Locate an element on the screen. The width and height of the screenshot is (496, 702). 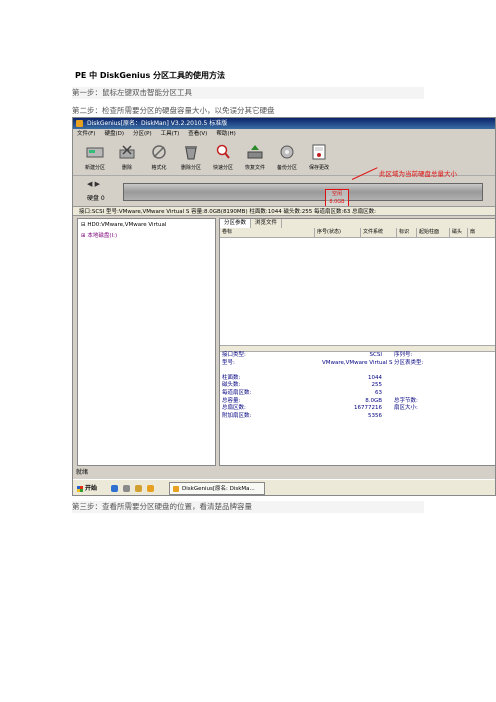
column-head: 磁头 is located at coordinates (459, 232).